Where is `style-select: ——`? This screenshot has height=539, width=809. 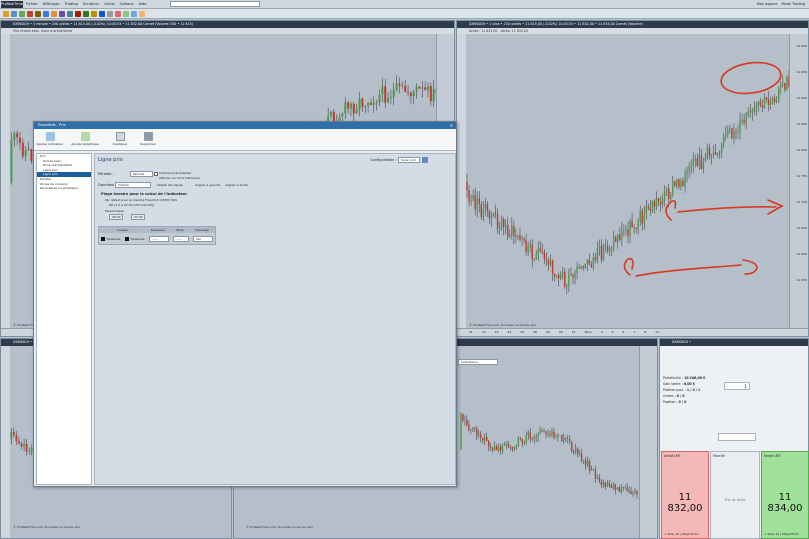 style-select: —— is located at coordinates (181, 239).